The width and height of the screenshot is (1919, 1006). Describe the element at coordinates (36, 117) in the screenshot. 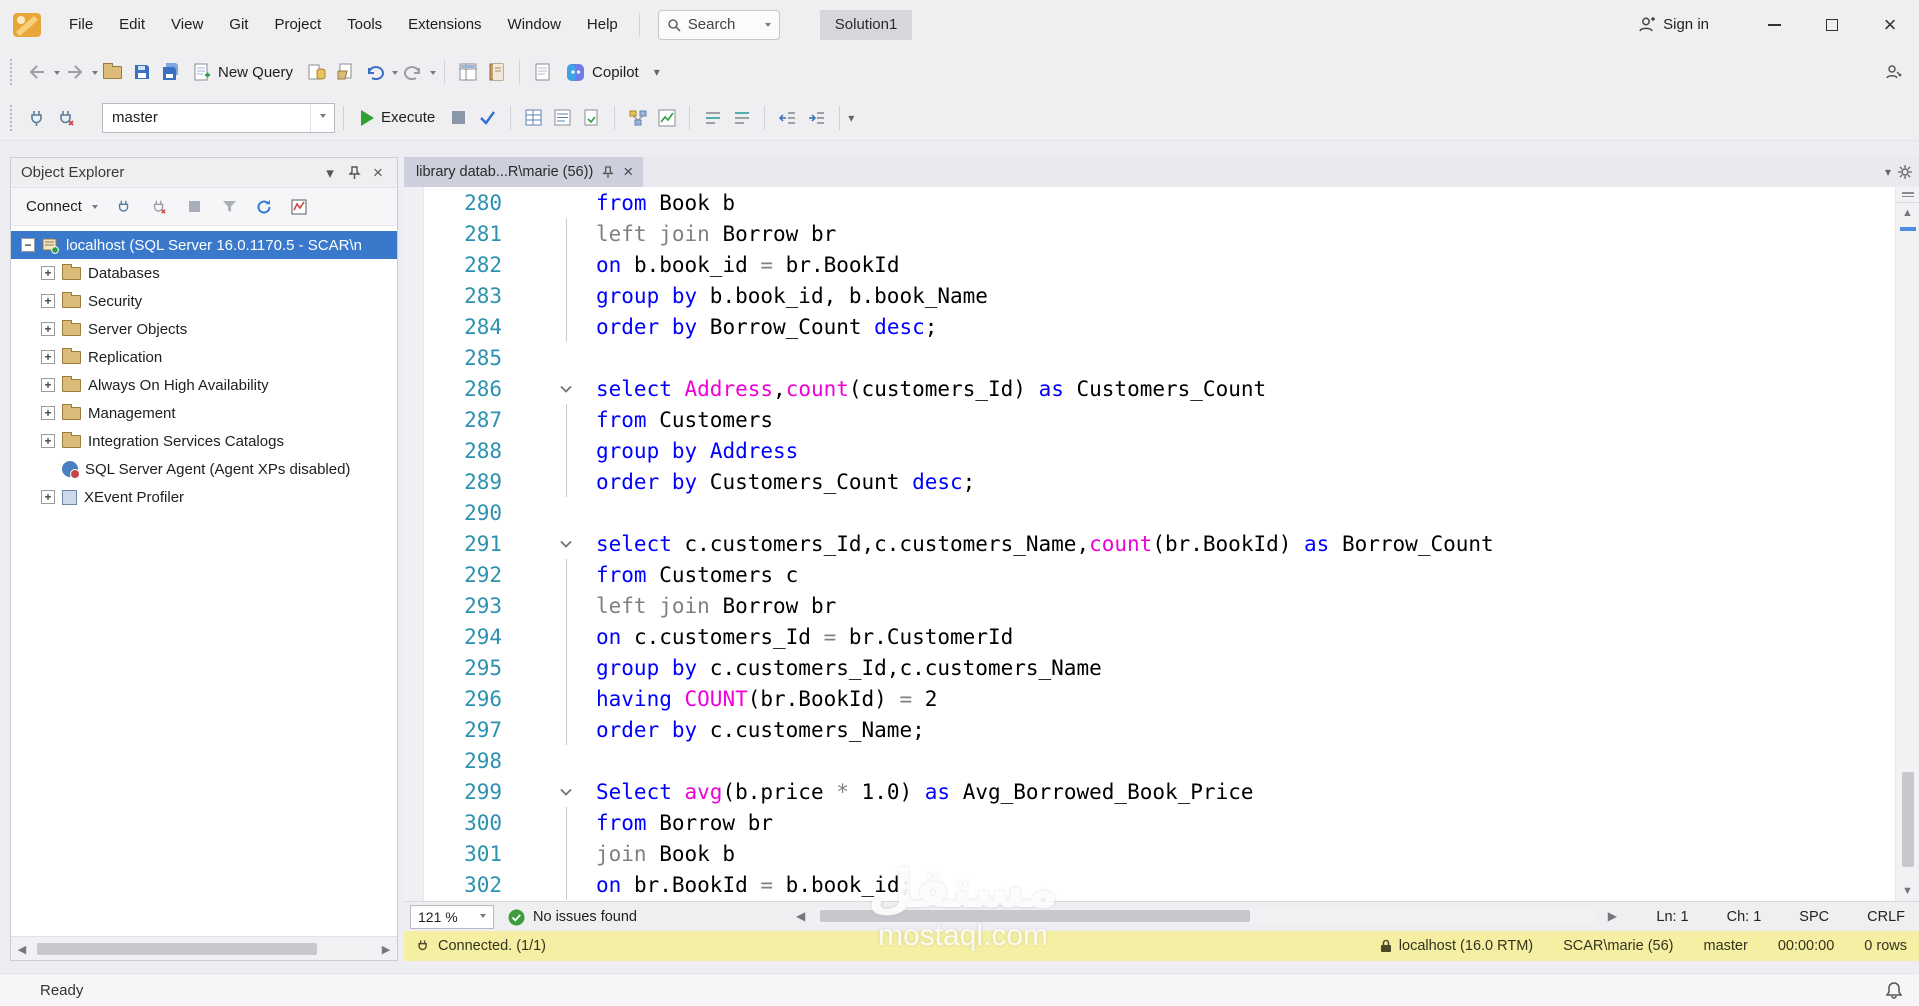

I see `connect-plug-icon` at that location.